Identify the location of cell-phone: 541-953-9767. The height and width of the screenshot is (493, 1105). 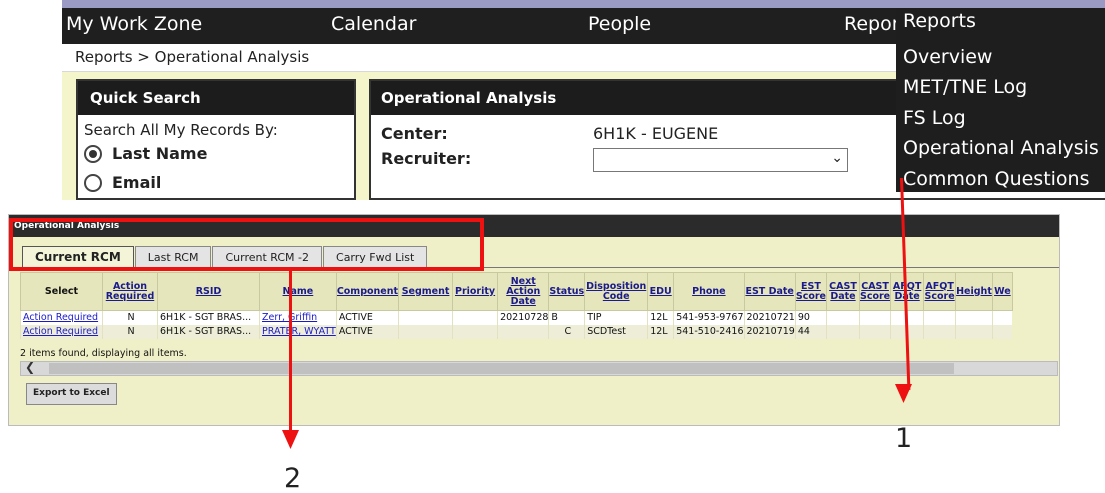
(708, 317).